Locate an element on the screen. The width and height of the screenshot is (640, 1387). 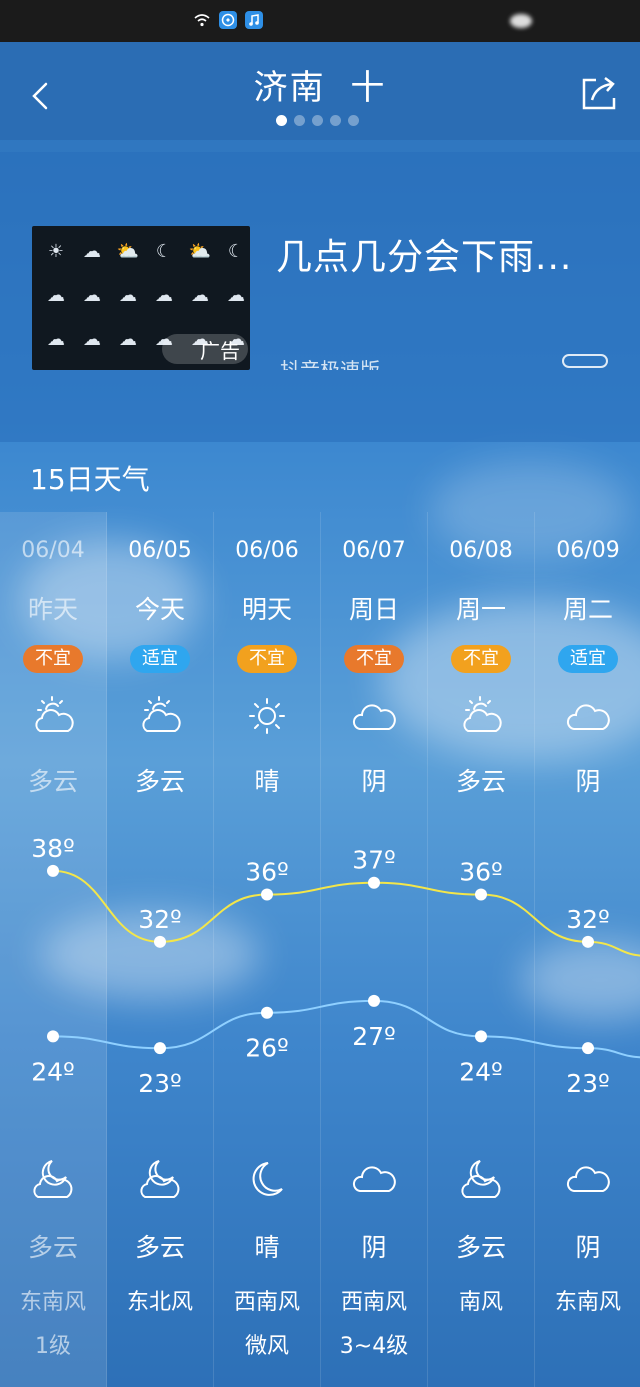
low-temp-line is located at coordinates (346, 1029).